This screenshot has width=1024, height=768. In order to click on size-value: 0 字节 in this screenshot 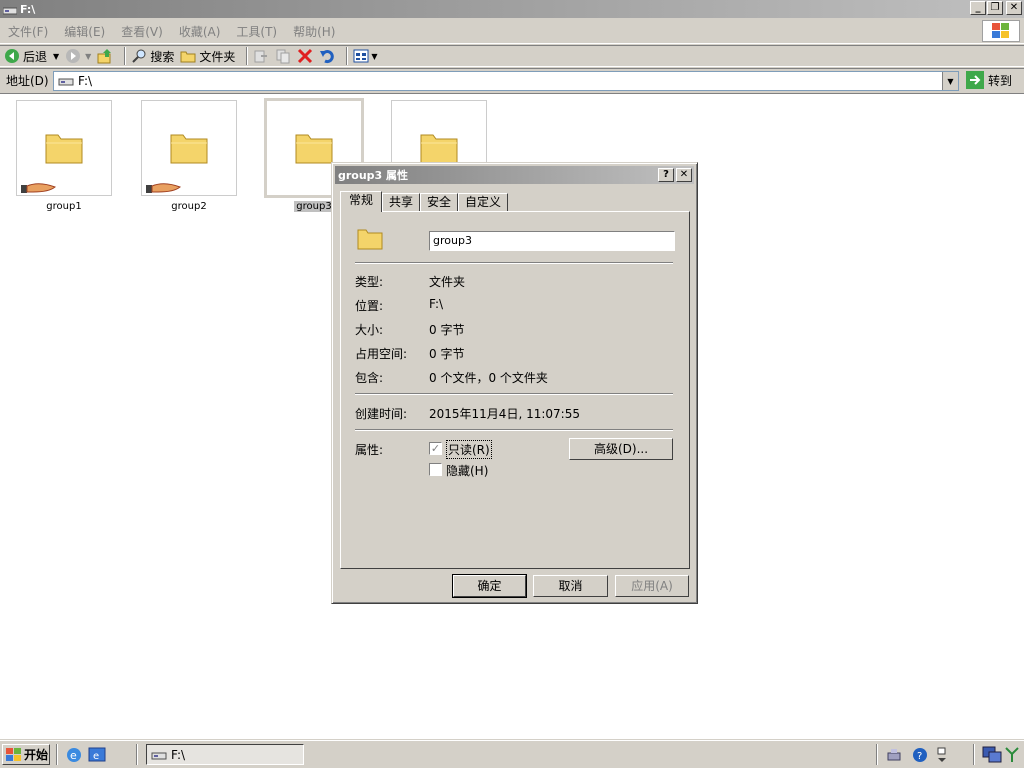, I will do `click(447, 330)`.